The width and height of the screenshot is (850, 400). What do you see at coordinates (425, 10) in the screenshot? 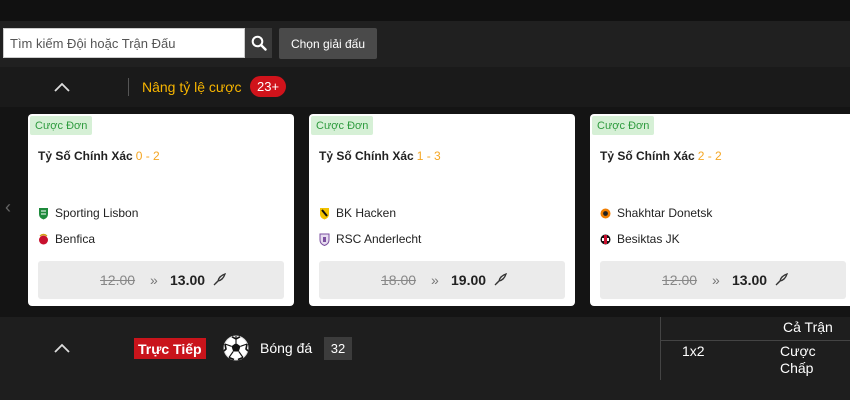
I see `top-bar` at bounding box center [425, 10].